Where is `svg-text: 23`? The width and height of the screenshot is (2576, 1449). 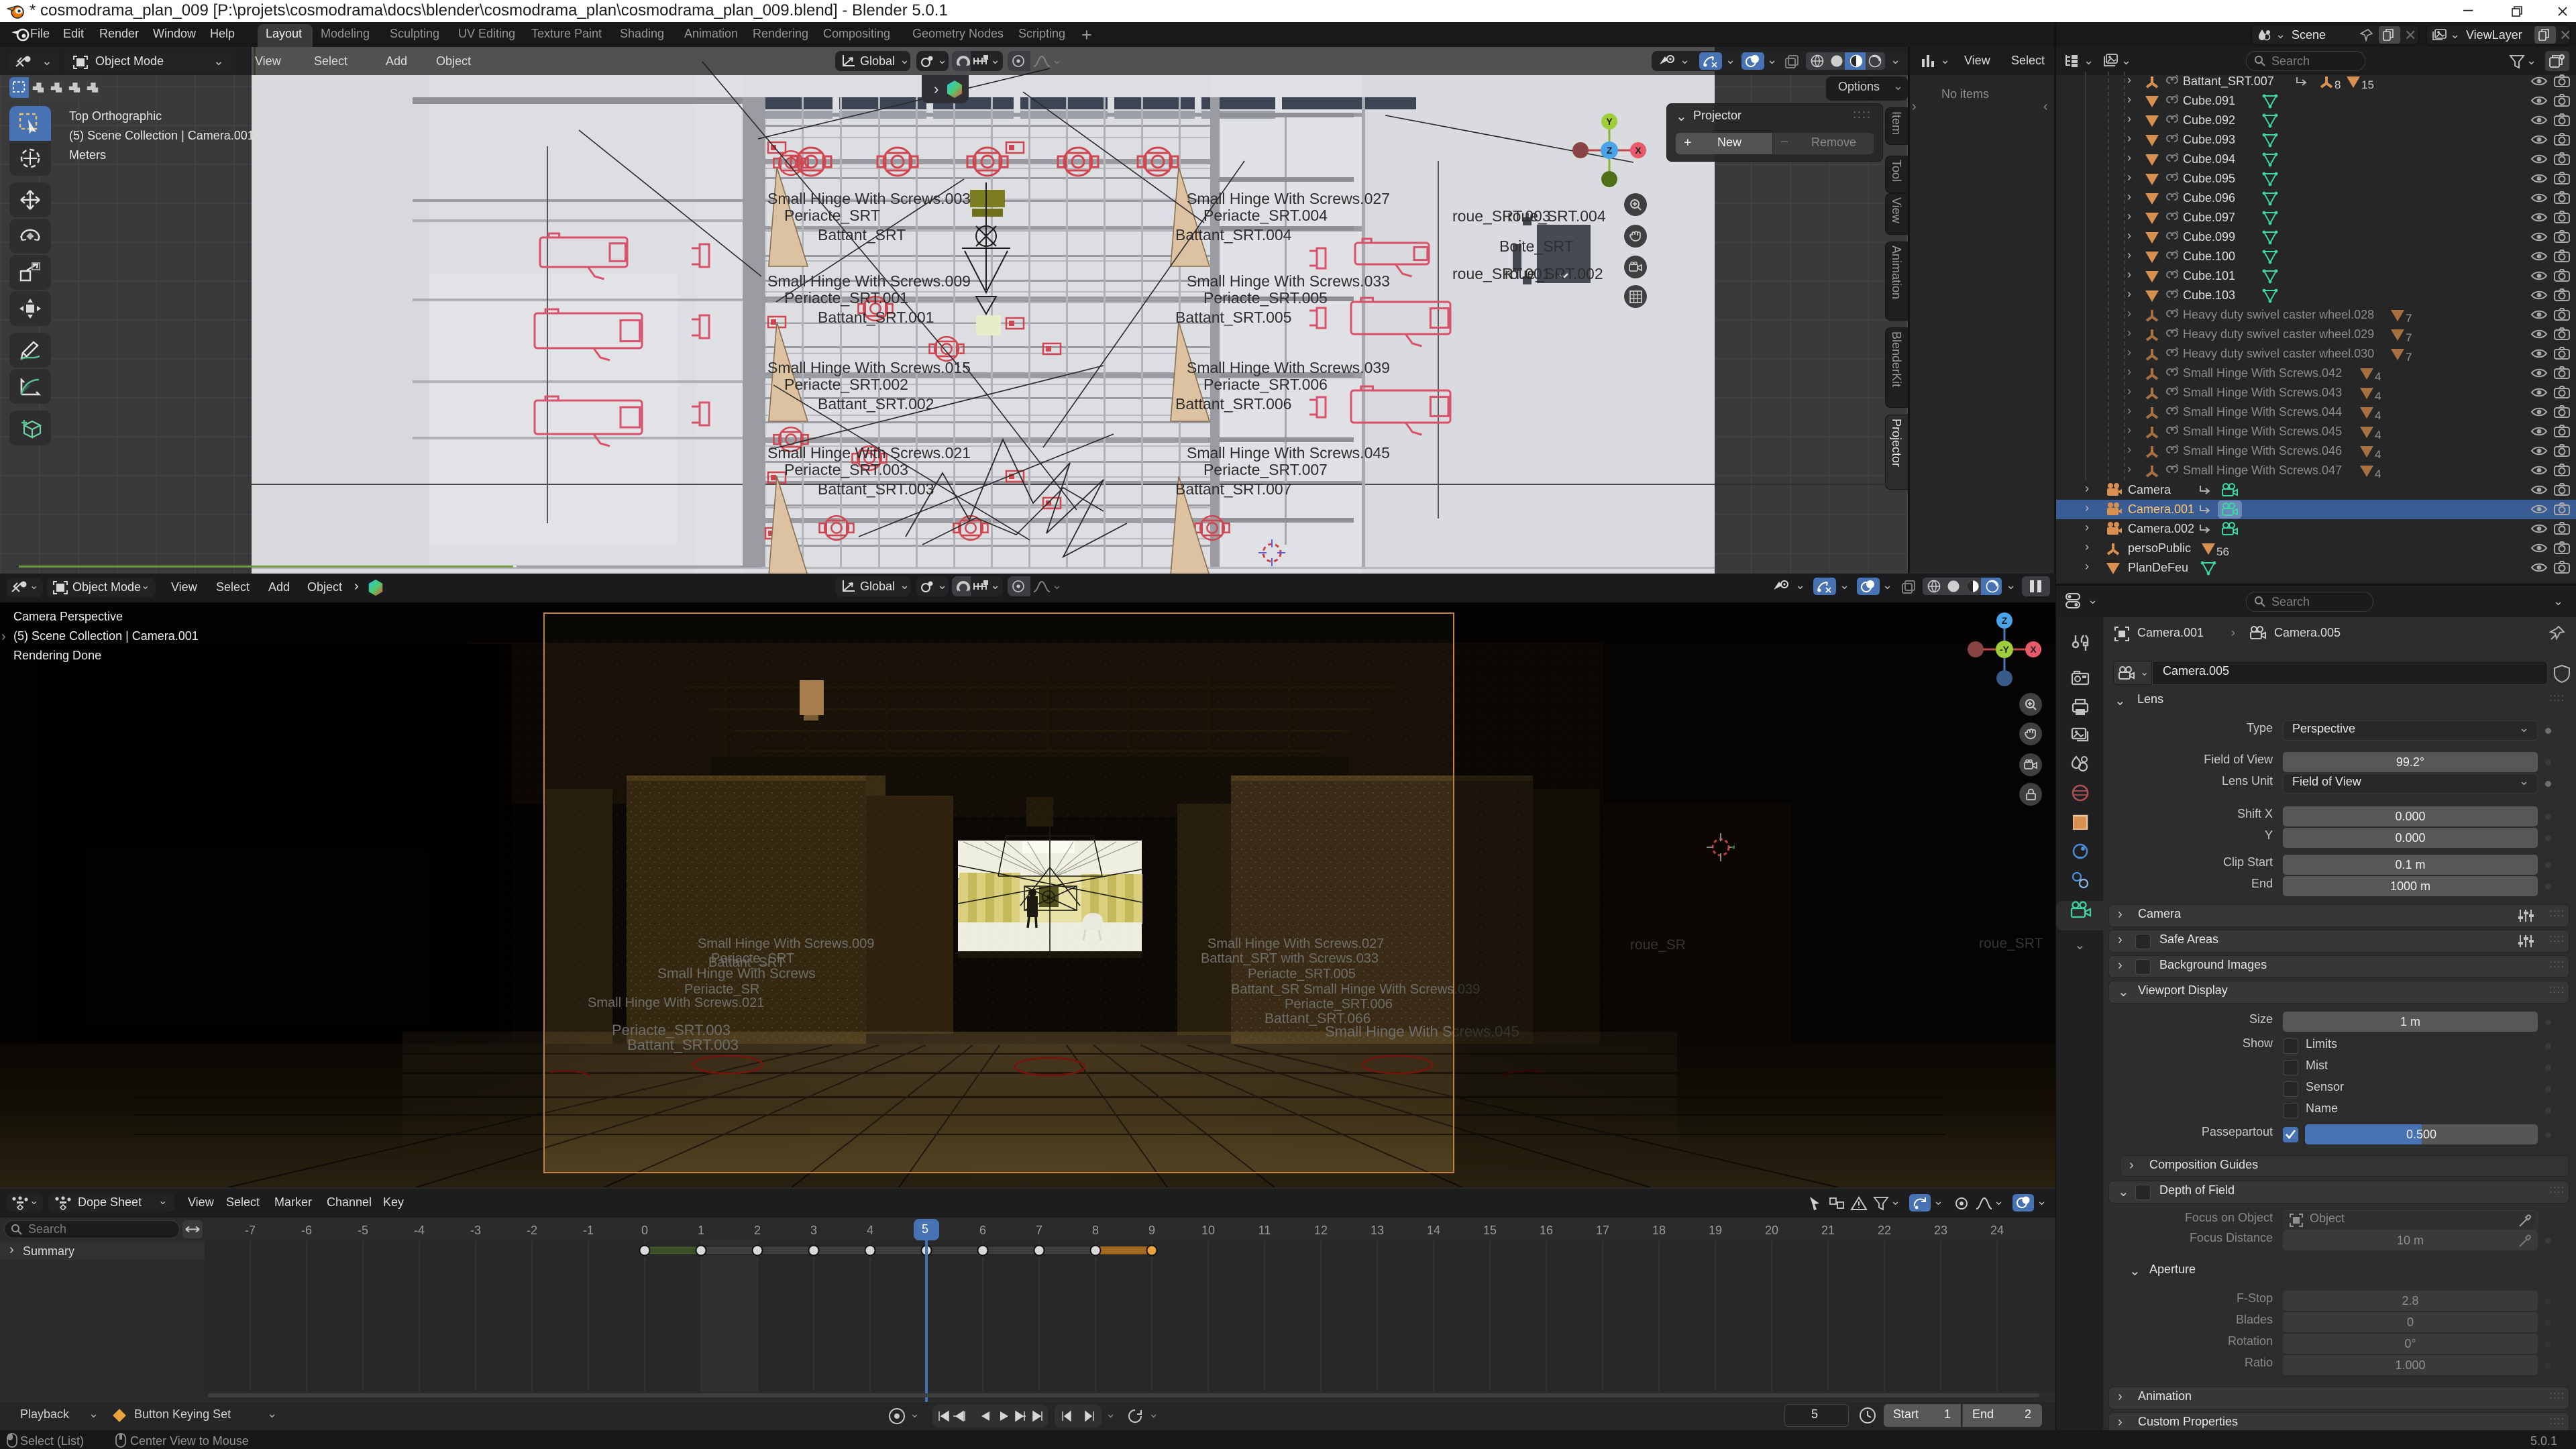
svg-text: 23 is located at coordinates (1940, 1230).